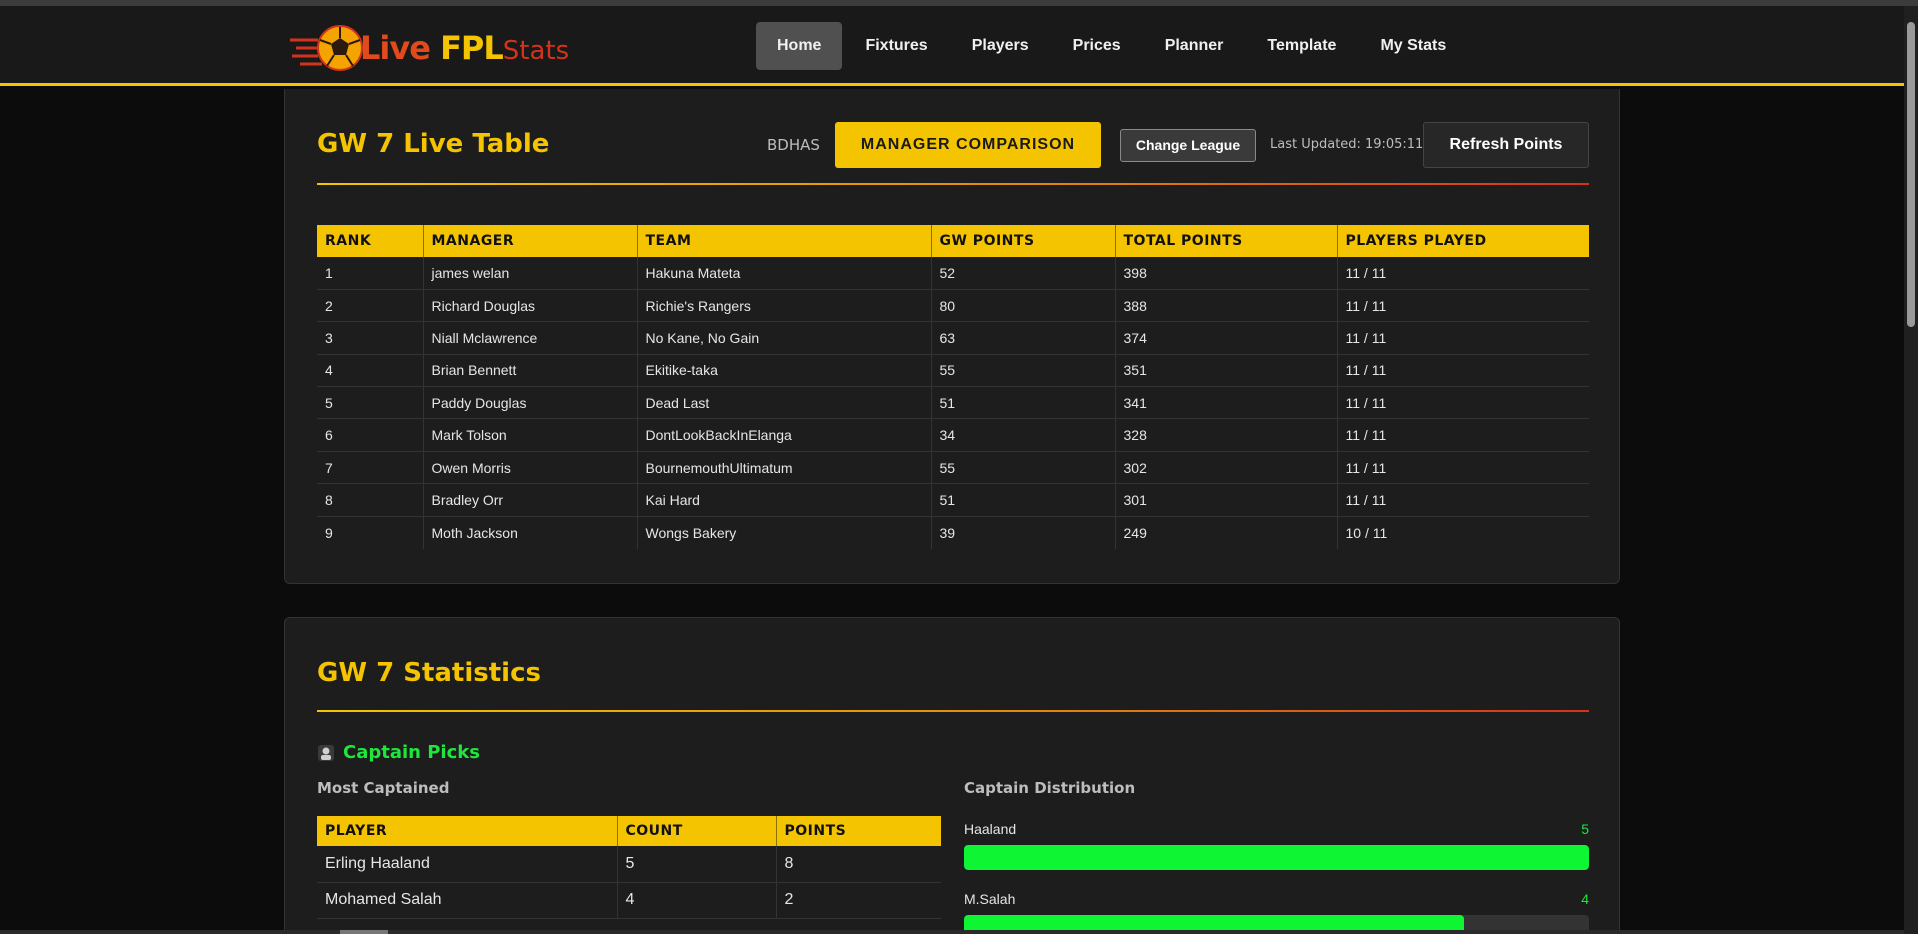 Image resolution: width=1918 pixels, height=934 pixels. What do you see at coordinates (1413, 46) in the screenshot?
I see `nav-my-stats: My Stats` at bounding box center [1413, 46].